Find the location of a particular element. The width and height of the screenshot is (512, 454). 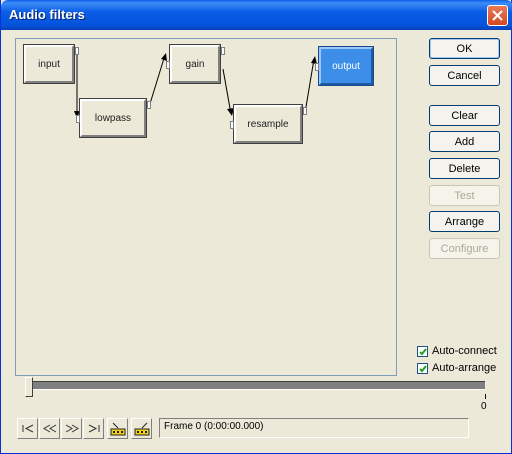

configure-button: Configure is located at coordinates (464, 248).